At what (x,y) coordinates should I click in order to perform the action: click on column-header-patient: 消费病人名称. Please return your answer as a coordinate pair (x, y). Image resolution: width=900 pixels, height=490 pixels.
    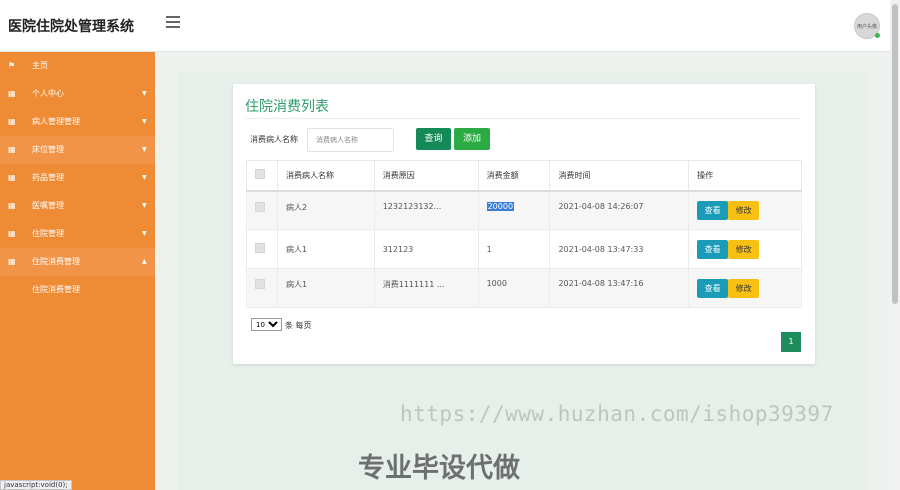
    Looking at the image, I should click on (325, 176).